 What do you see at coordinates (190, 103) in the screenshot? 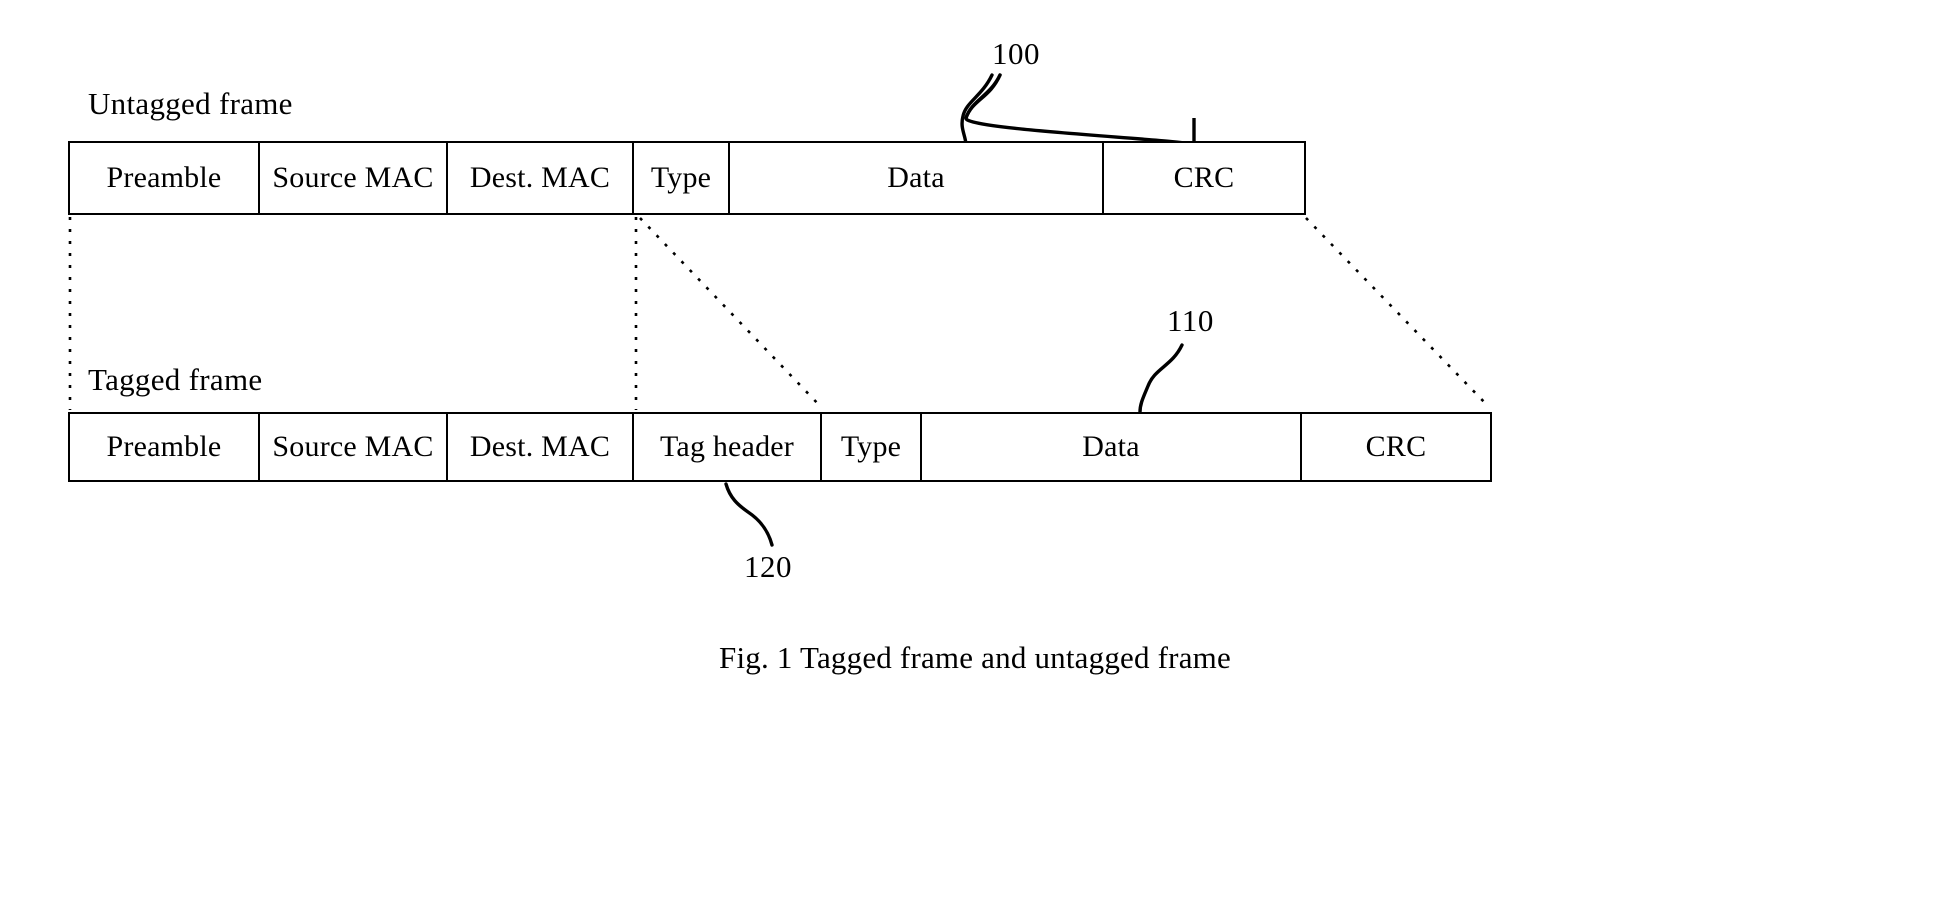
I see `untagged-frame-label: Untagged frame` at bounding box center [190, 103].